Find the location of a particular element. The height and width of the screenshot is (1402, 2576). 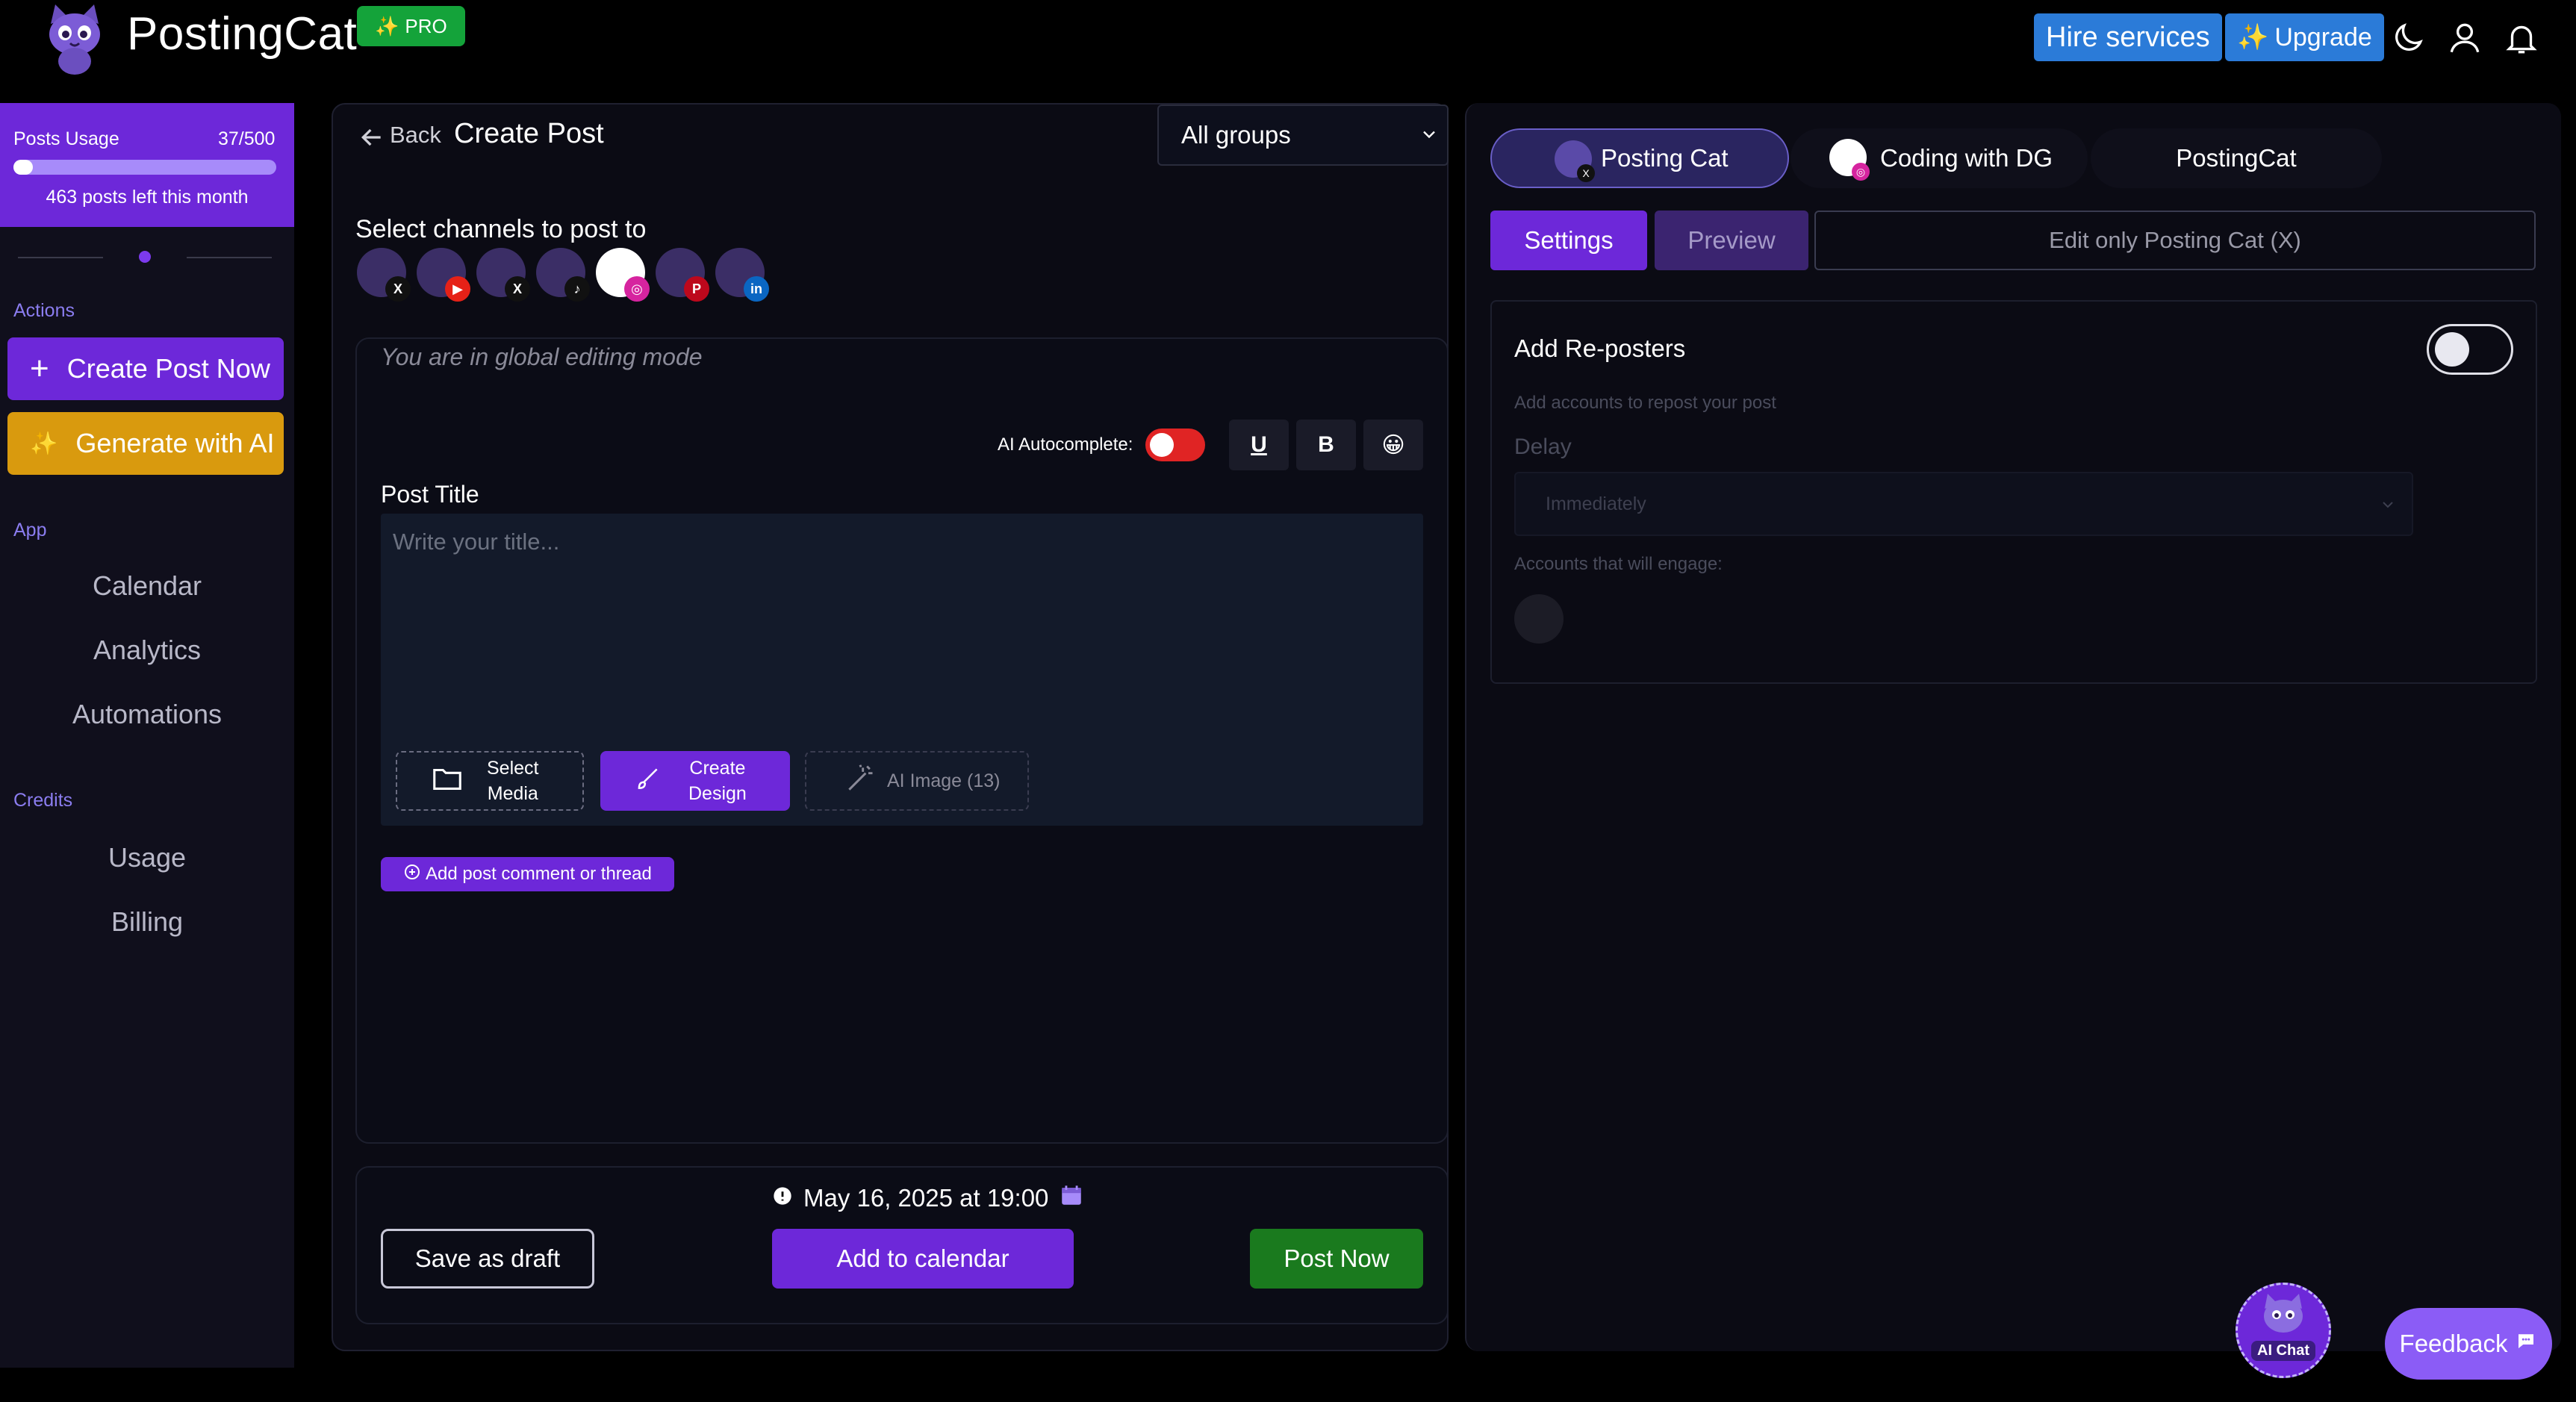

account-tab-label: PostingCat is located at coordinates (2236, 158).